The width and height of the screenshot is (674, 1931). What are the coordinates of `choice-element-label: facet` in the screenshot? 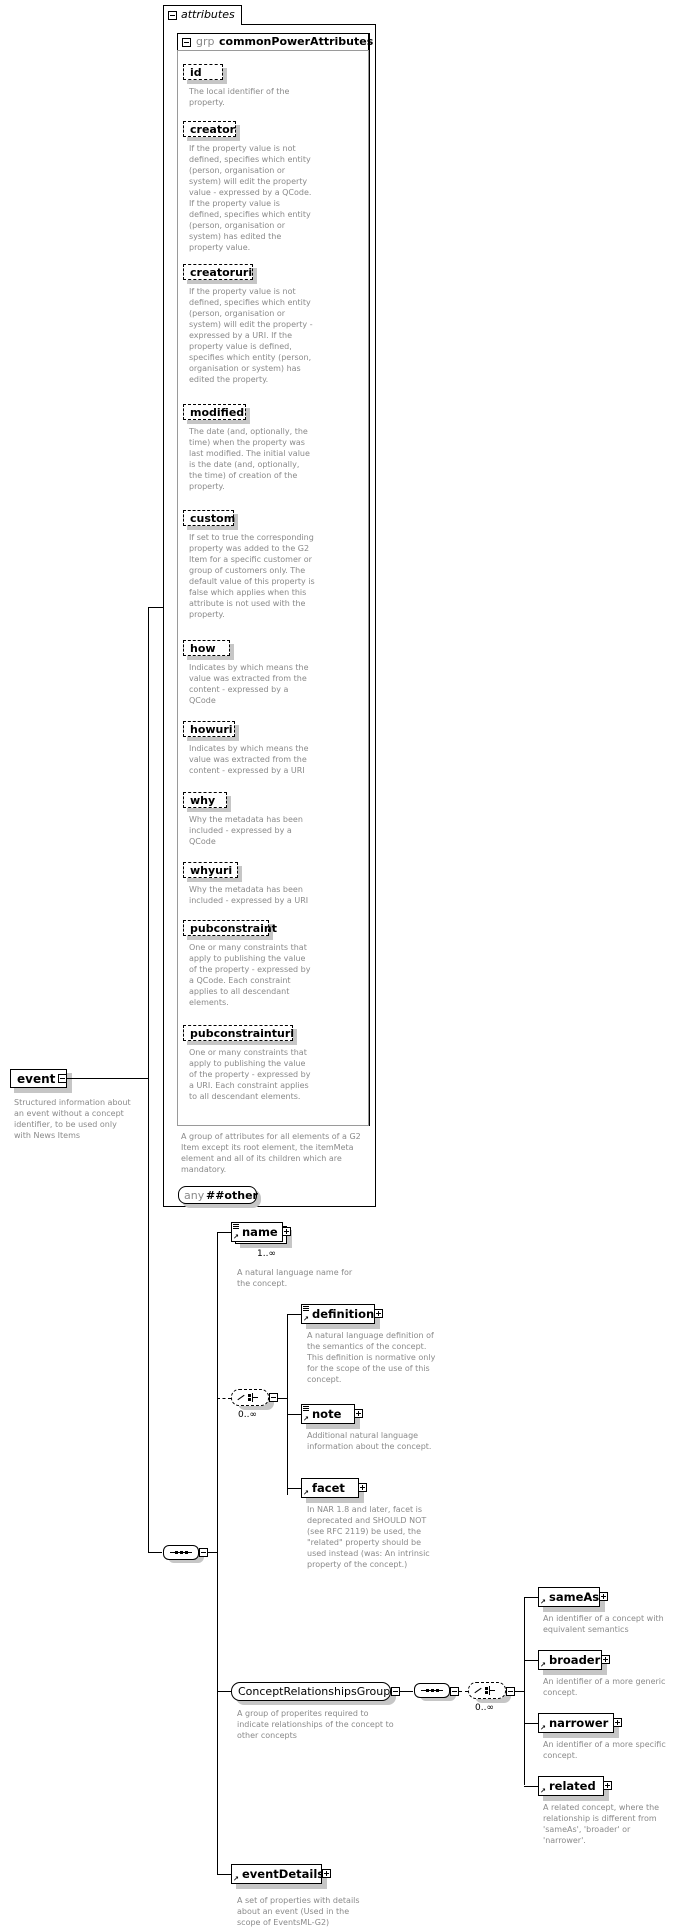 It's located at (328, 1488).